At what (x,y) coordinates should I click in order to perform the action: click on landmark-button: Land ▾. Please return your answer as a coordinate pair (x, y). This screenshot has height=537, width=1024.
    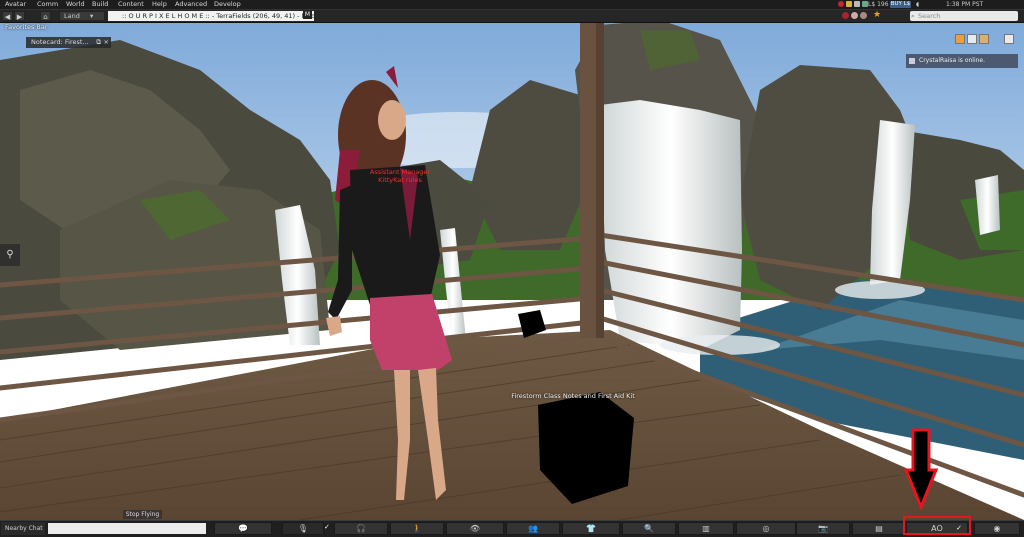
    Looking at the image, I should click on (82, 16).